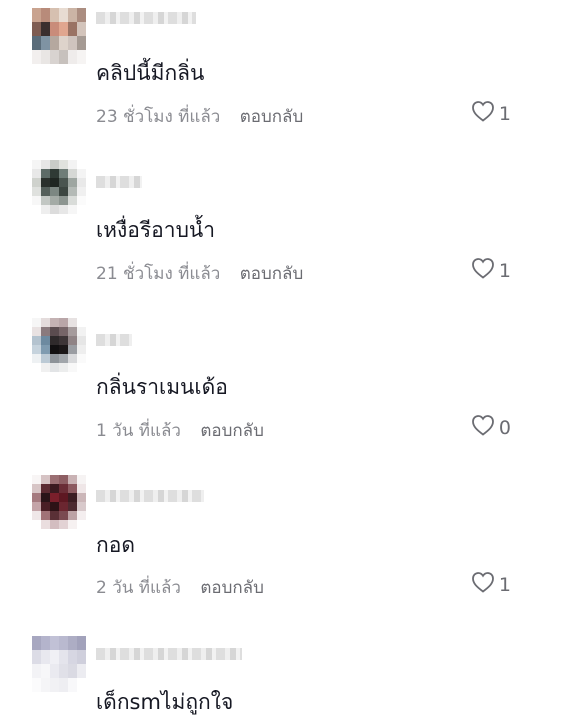 The height and width of the screenshot is (724, 563). What do you see at coordinates (115, 545) in the screenshot?
I see `comment-text: กอด` at bounding box center [115, 545].